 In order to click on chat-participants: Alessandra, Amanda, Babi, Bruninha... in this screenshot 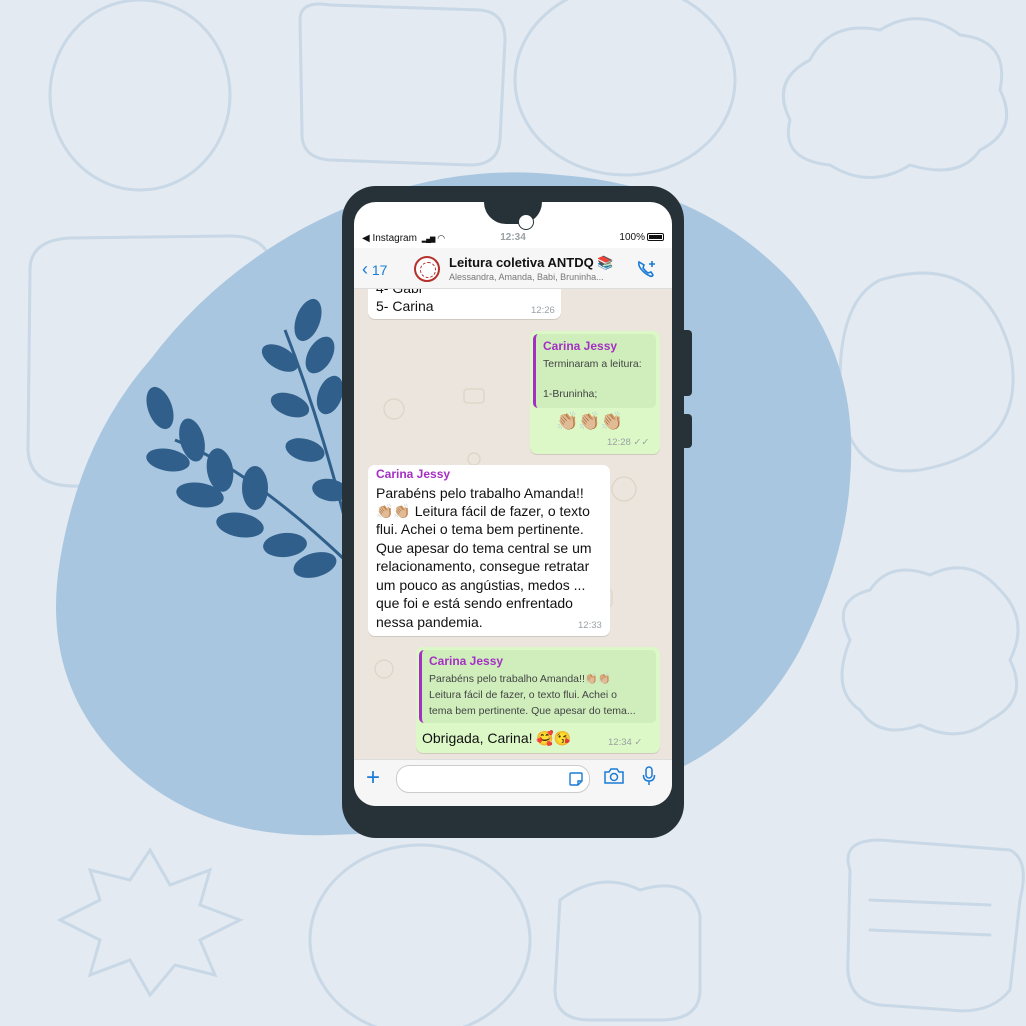, I will do `click(541, 277)`.